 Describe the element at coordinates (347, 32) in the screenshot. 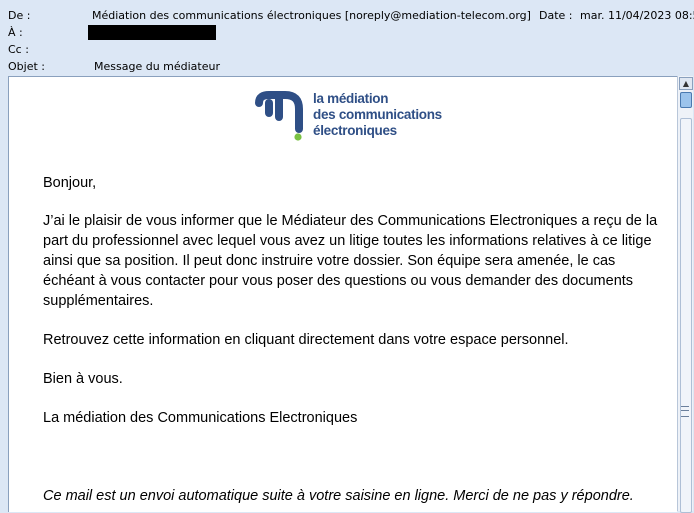

I see `to-row: À :` at that location.